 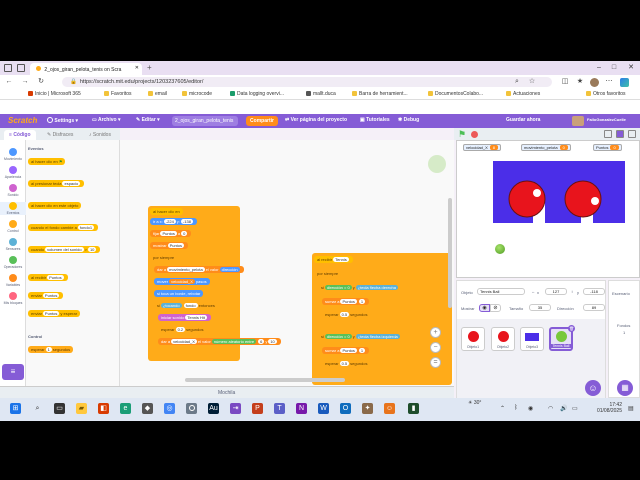 I want to click on green-flag-icon: ⚑, so click(x=462, y=134).